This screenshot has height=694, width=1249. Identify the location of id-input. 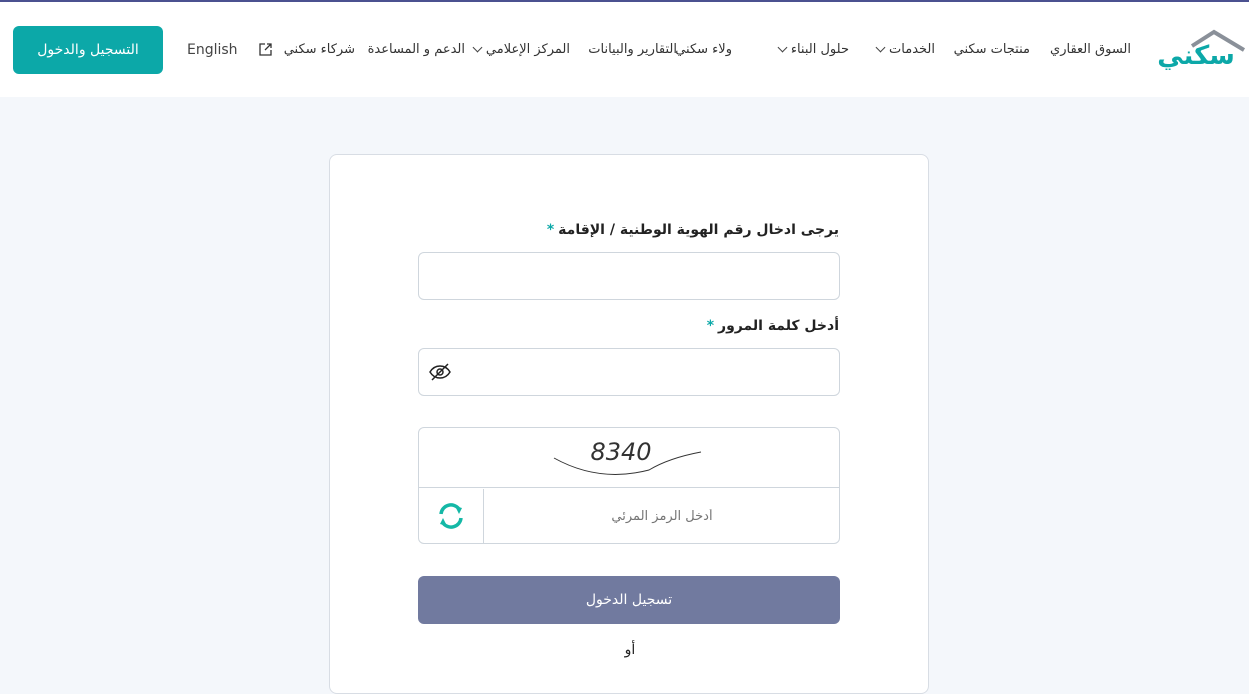
(629, 276).